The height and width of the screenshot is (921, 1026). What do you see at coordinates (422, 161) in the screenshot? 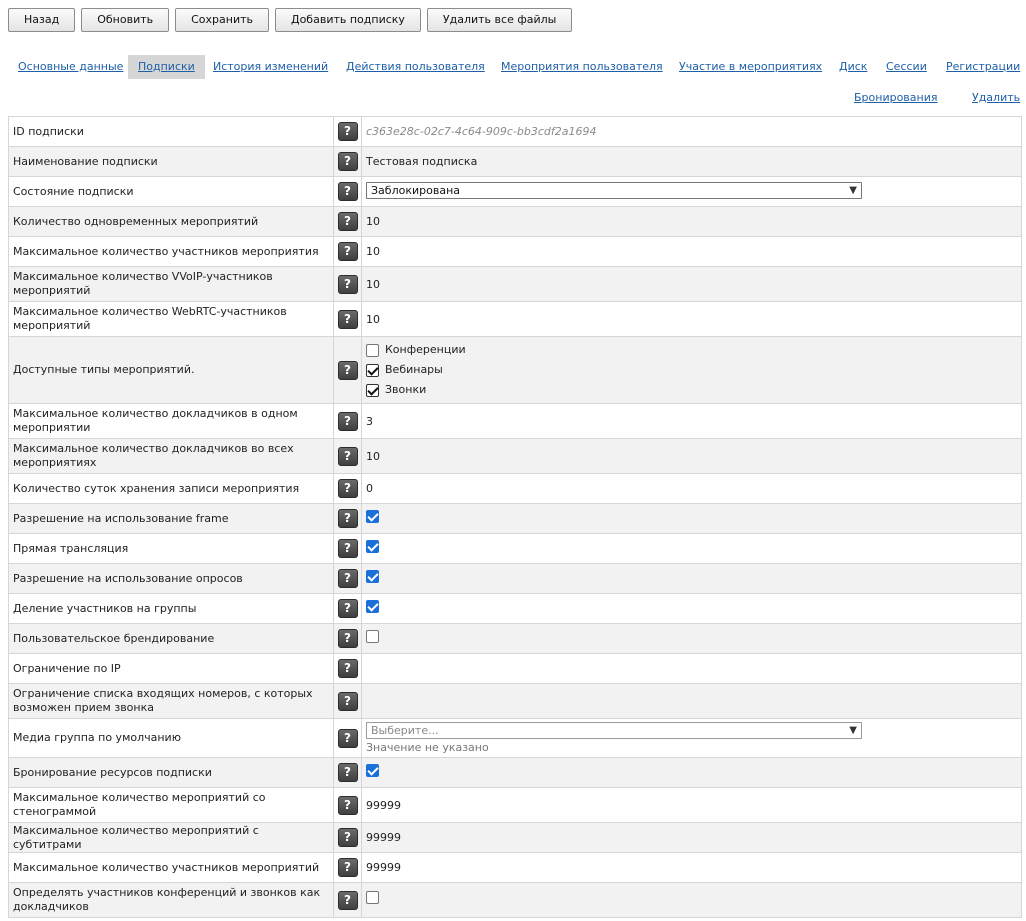
I see `subscription-name-value: Тестовая подписка` at bounding box center [422, 161].